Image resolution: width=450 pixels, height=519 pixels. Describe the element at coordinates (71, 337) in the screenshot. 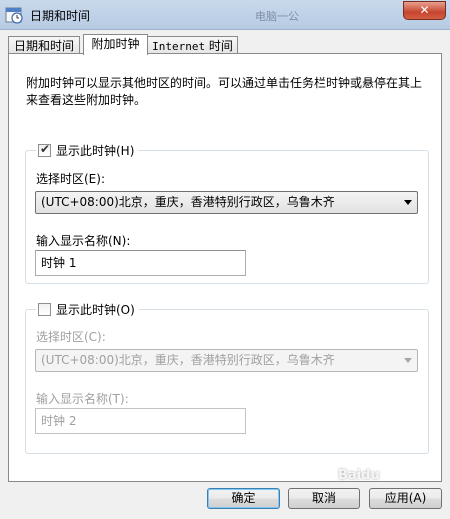

I see `clock2-timezone-label: 选择时区(C):` at that location.